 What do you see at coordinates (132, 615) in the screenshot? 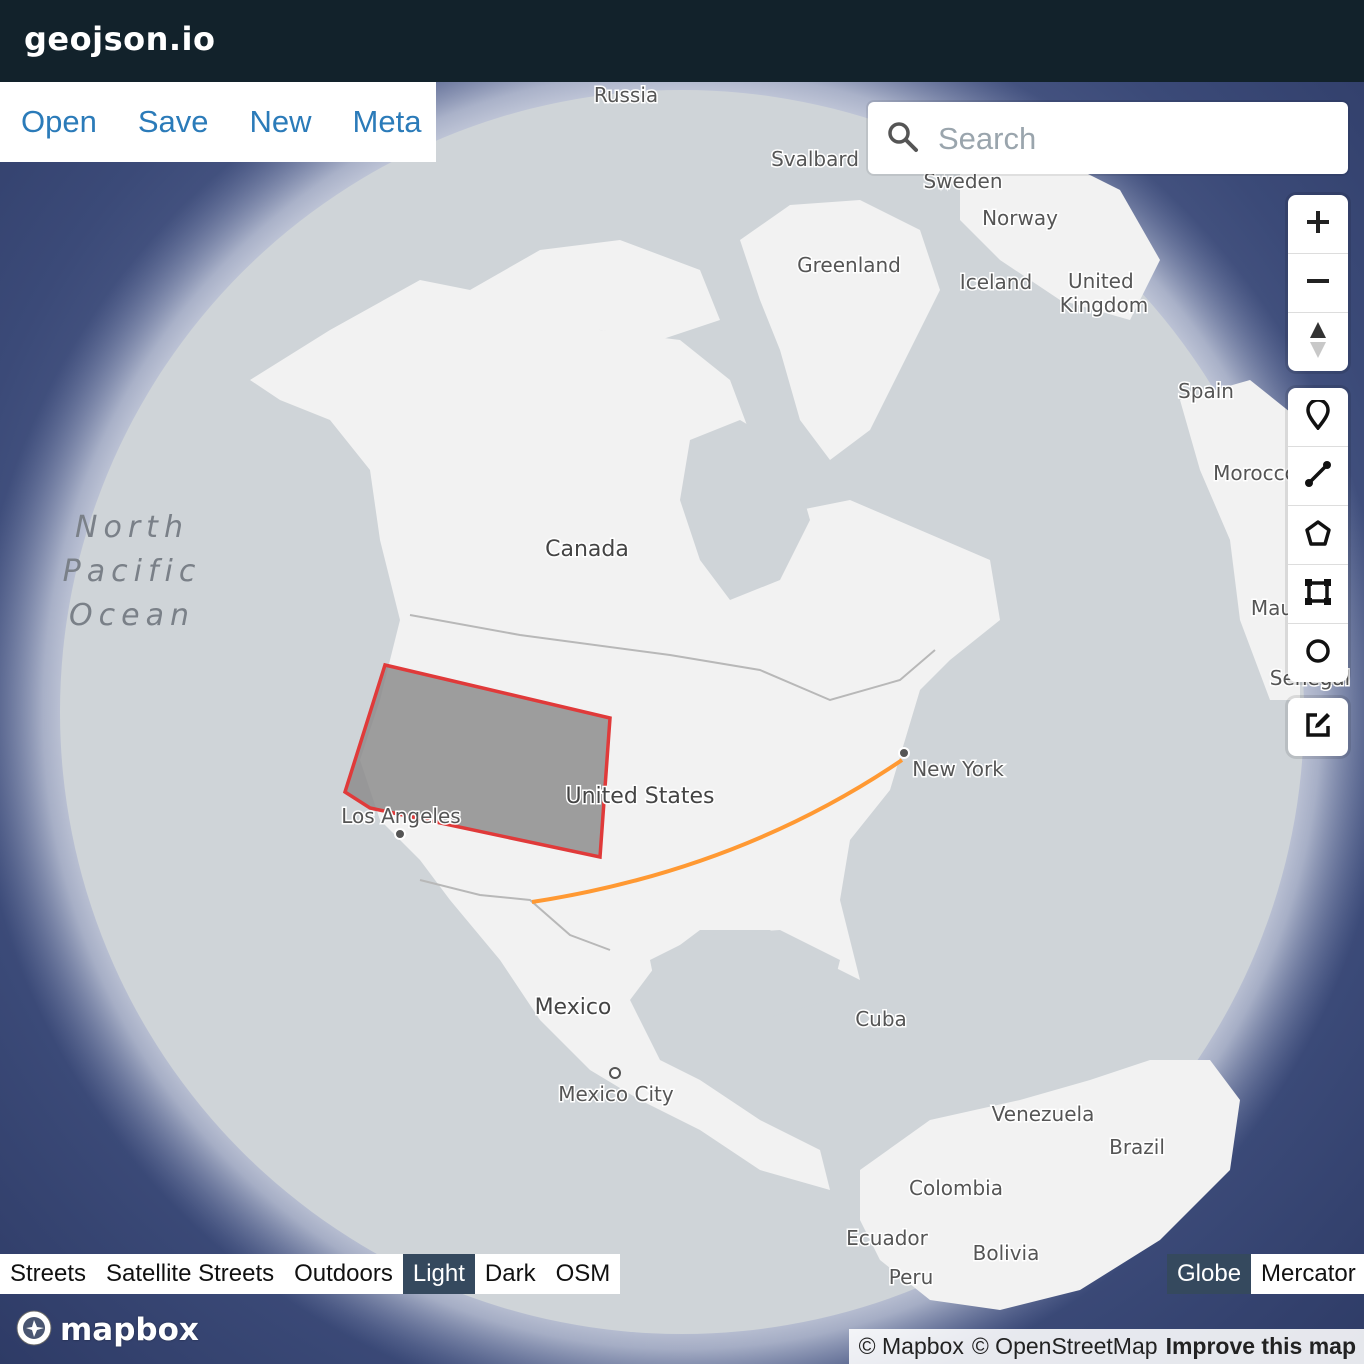
I see `label-ocean-line3: Ocean` at bounding box center [132, 615].